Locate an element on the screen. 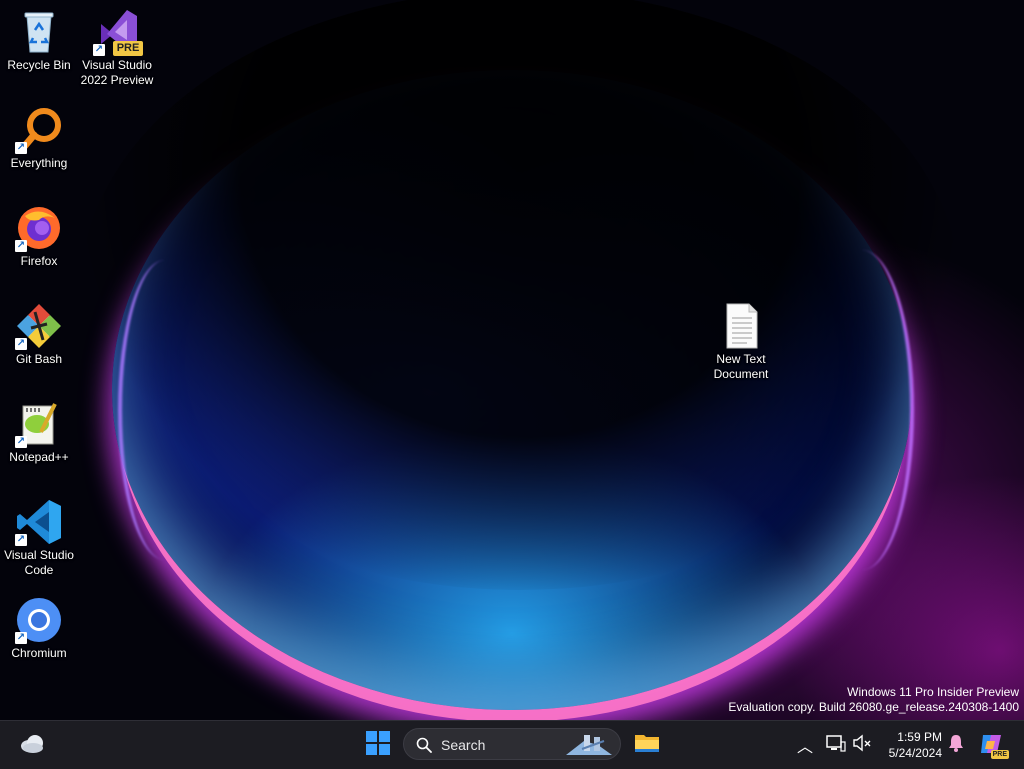 The height and width of the screenshot is (769, 1024). desktop-icon-everything: ↗ Everything is located at coordinates (39, 138).